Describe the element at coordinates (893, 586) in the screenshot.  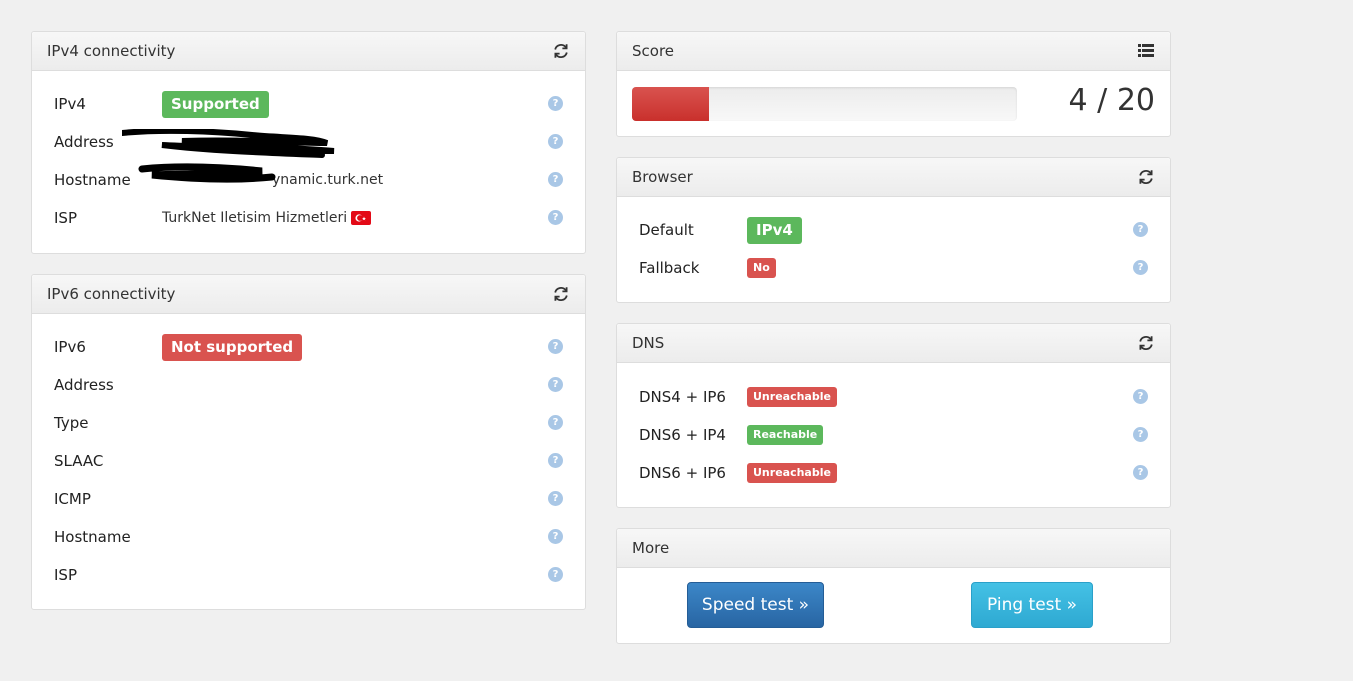
I see `more-panel: More Speed test » Ping test »` at that location.